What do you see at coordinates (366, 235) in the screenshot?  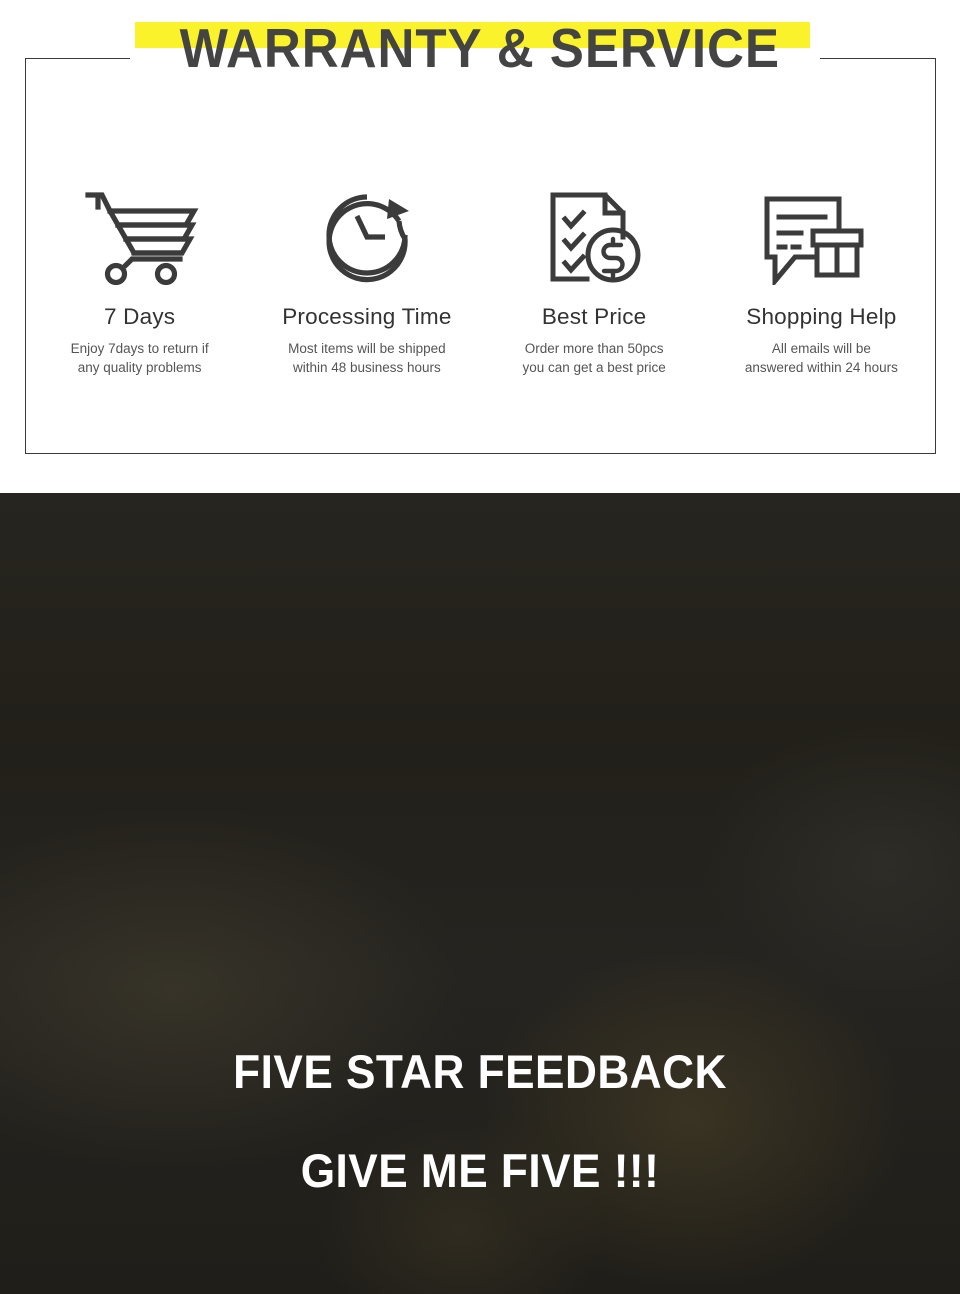 I see `clock-arrow-icon` at bounding box center [366, 235].